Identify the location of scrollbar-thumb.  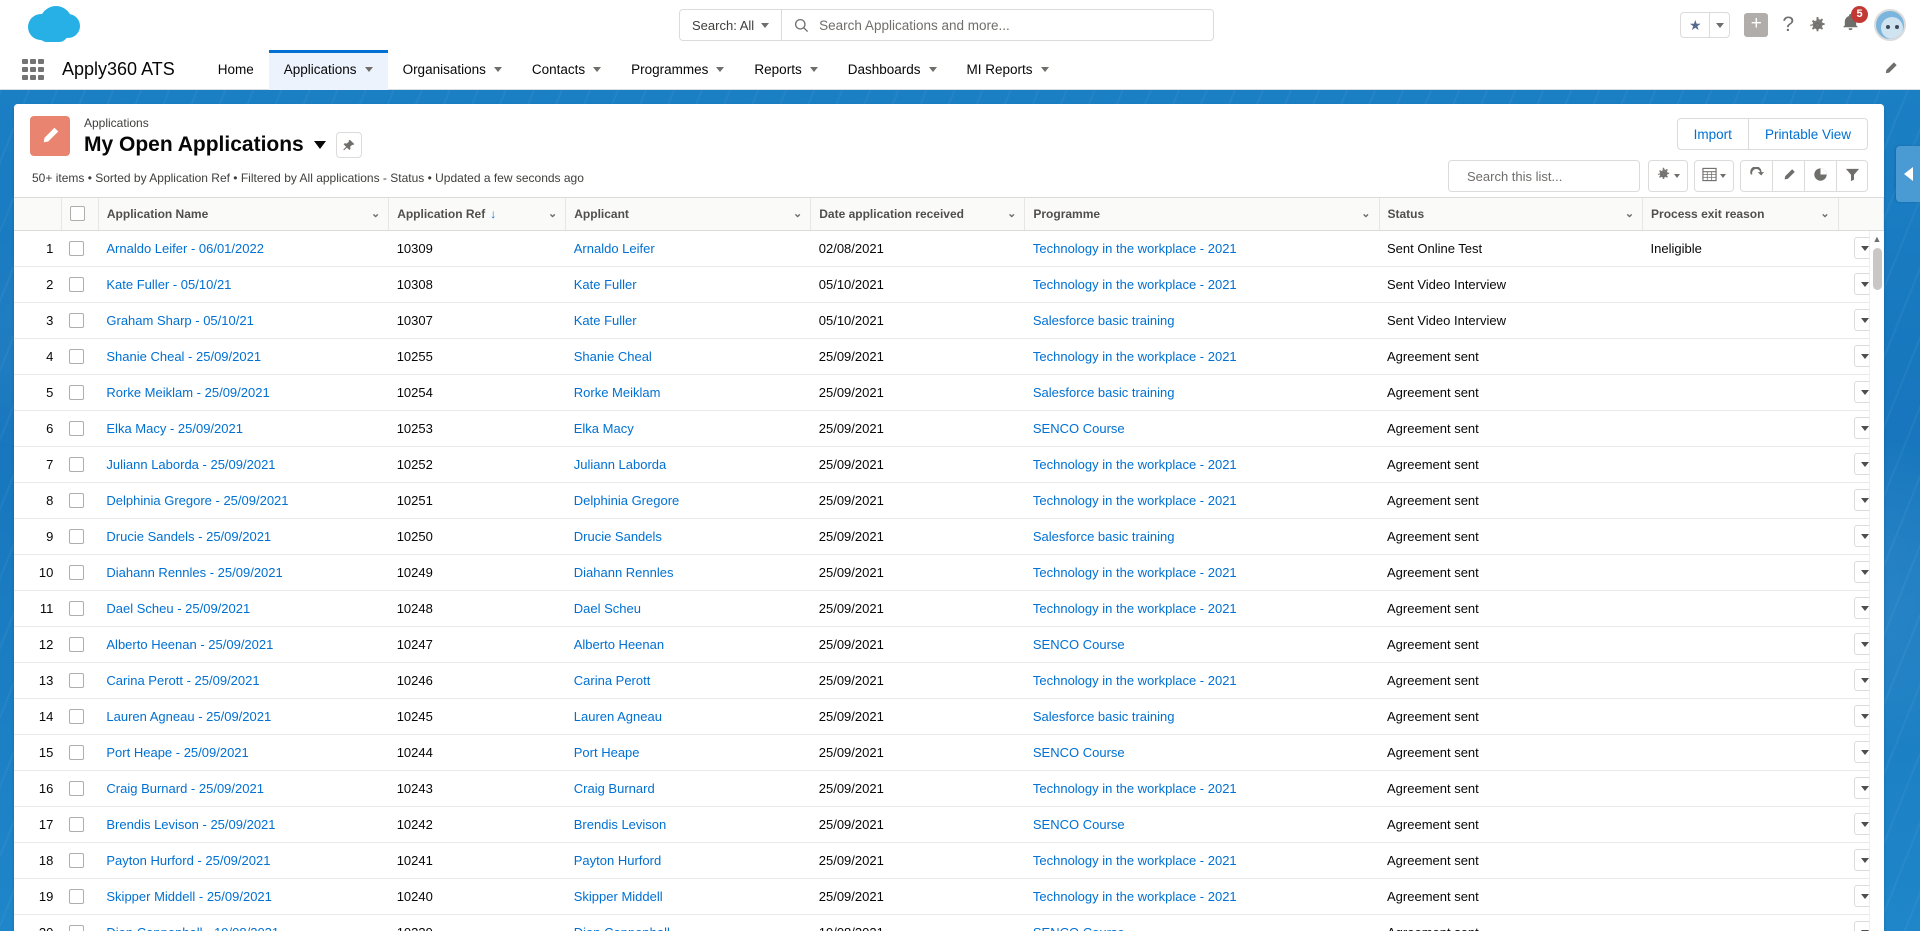
(1877, 269).